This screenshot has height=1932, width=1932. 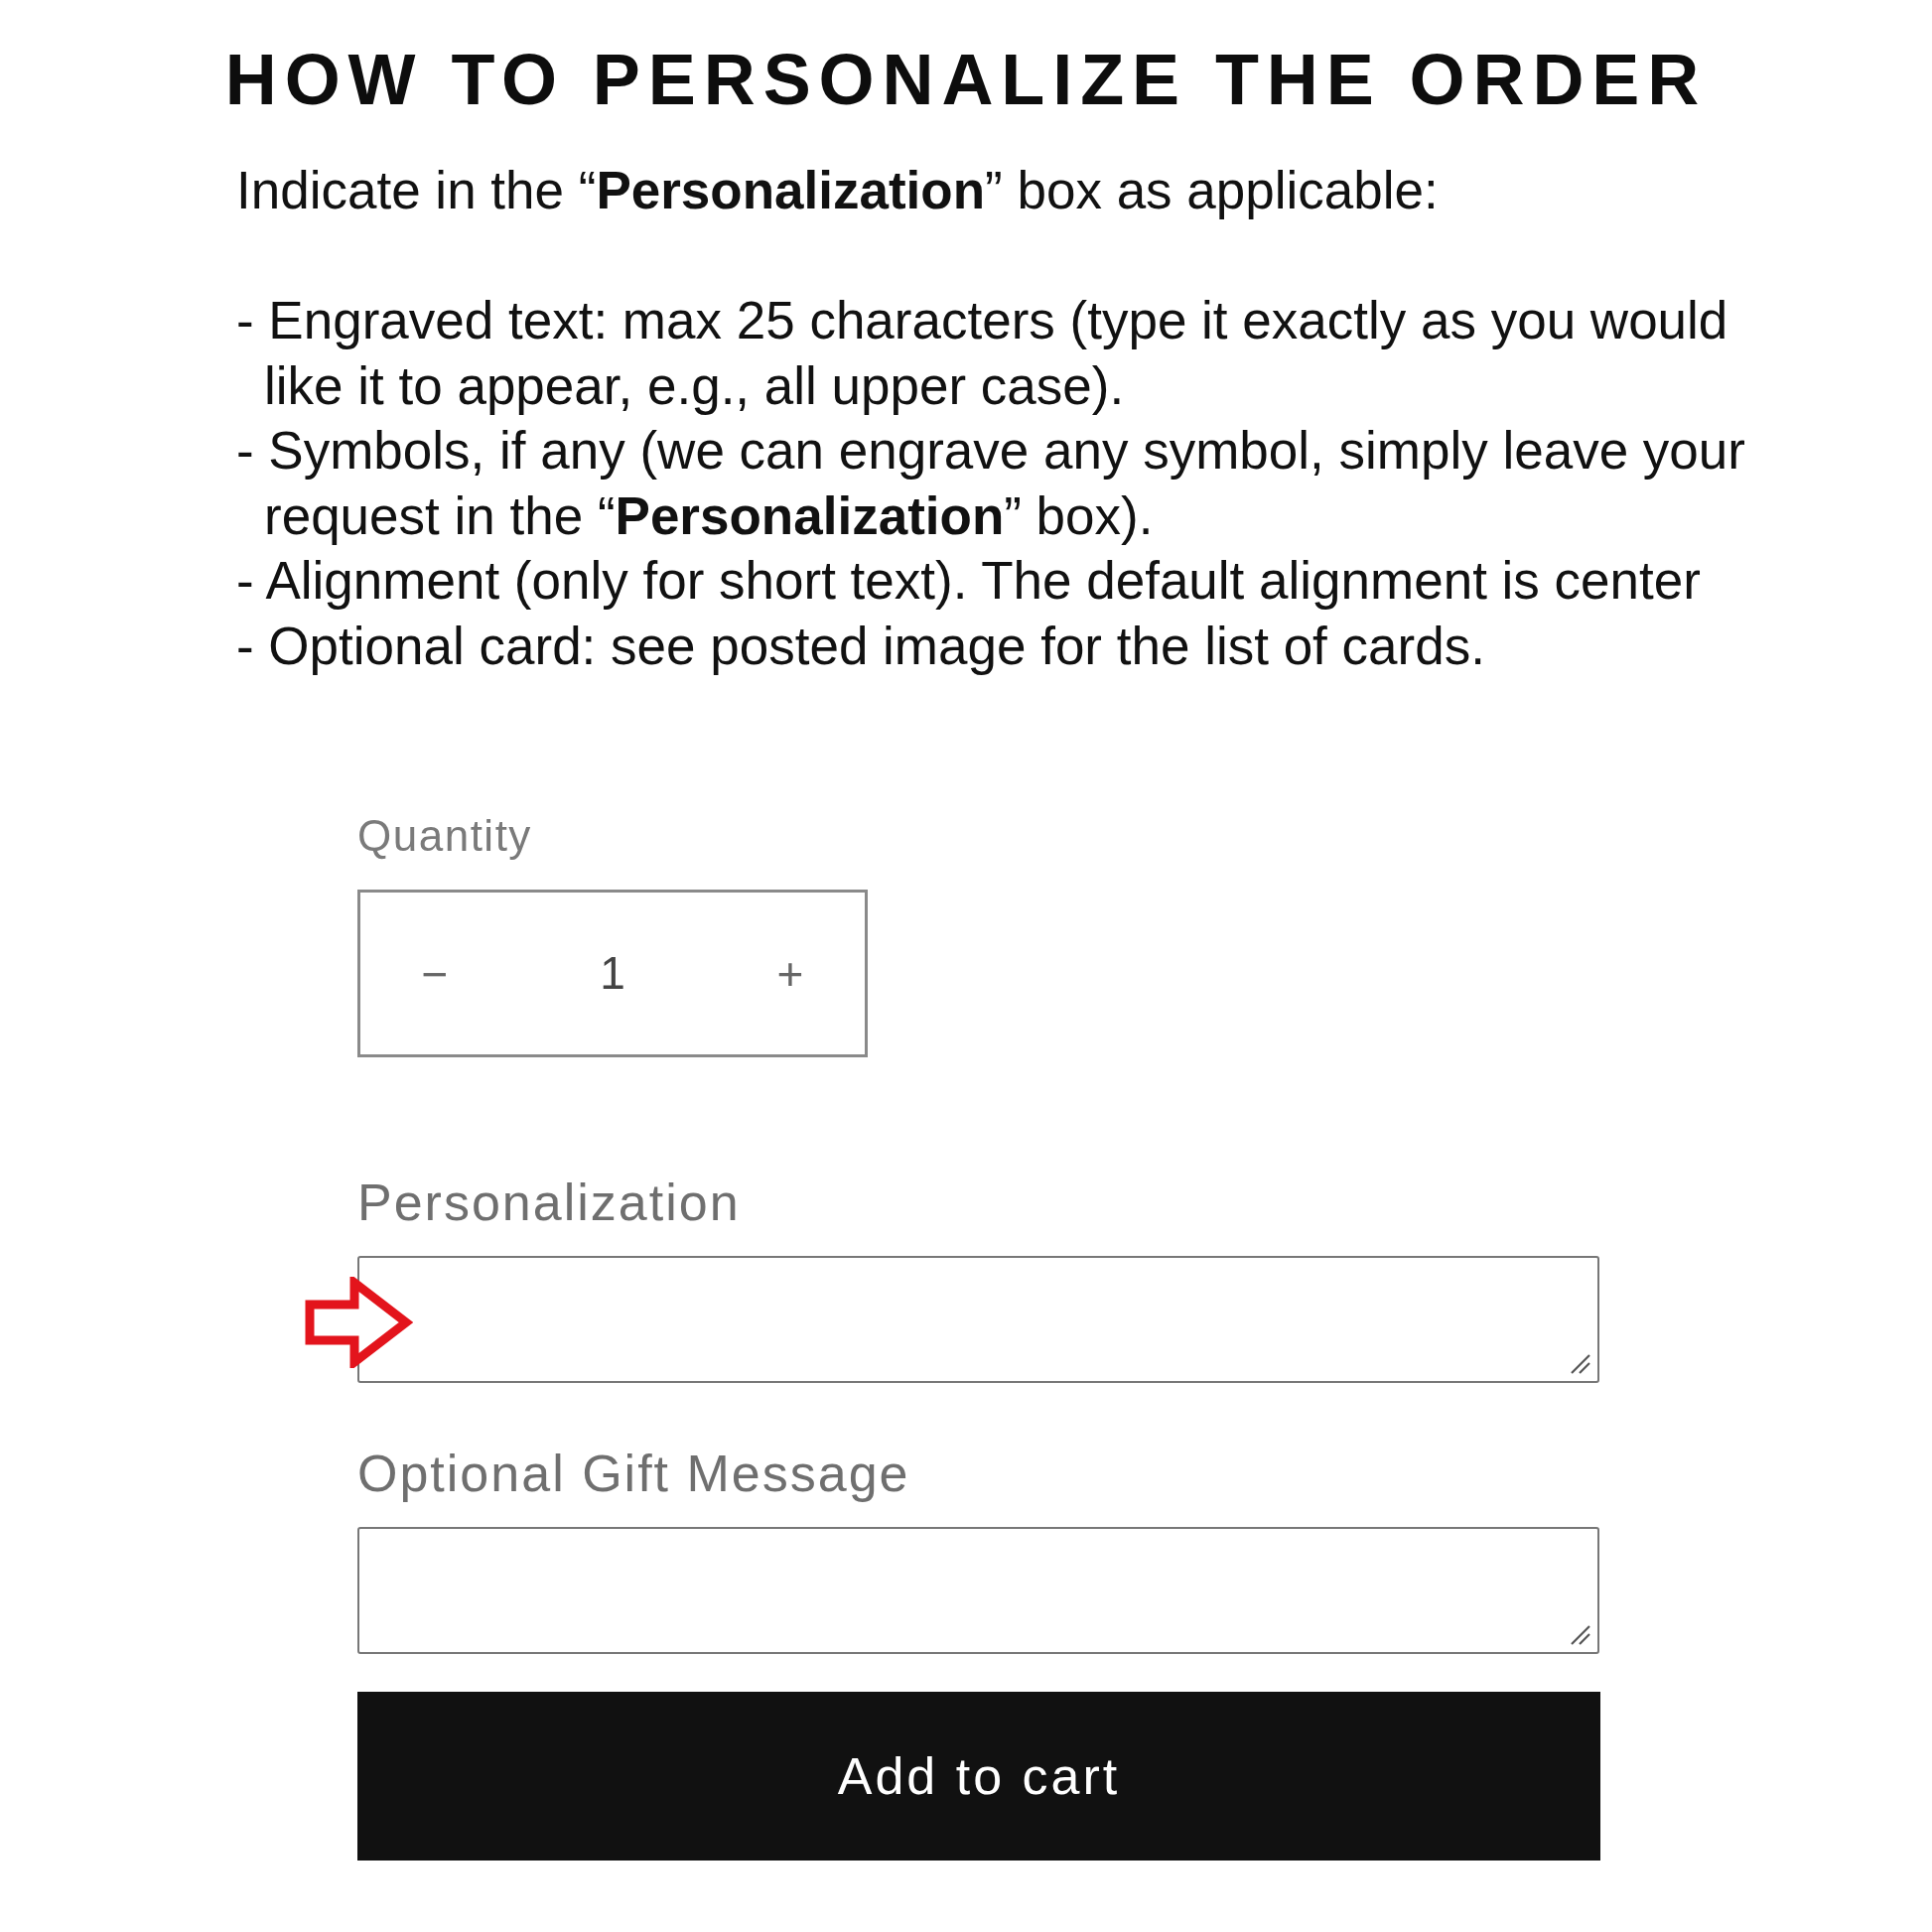 I want to click on page-title: HOW TO PERSONALIZE THE ORDER, so click(x=966, y=77).